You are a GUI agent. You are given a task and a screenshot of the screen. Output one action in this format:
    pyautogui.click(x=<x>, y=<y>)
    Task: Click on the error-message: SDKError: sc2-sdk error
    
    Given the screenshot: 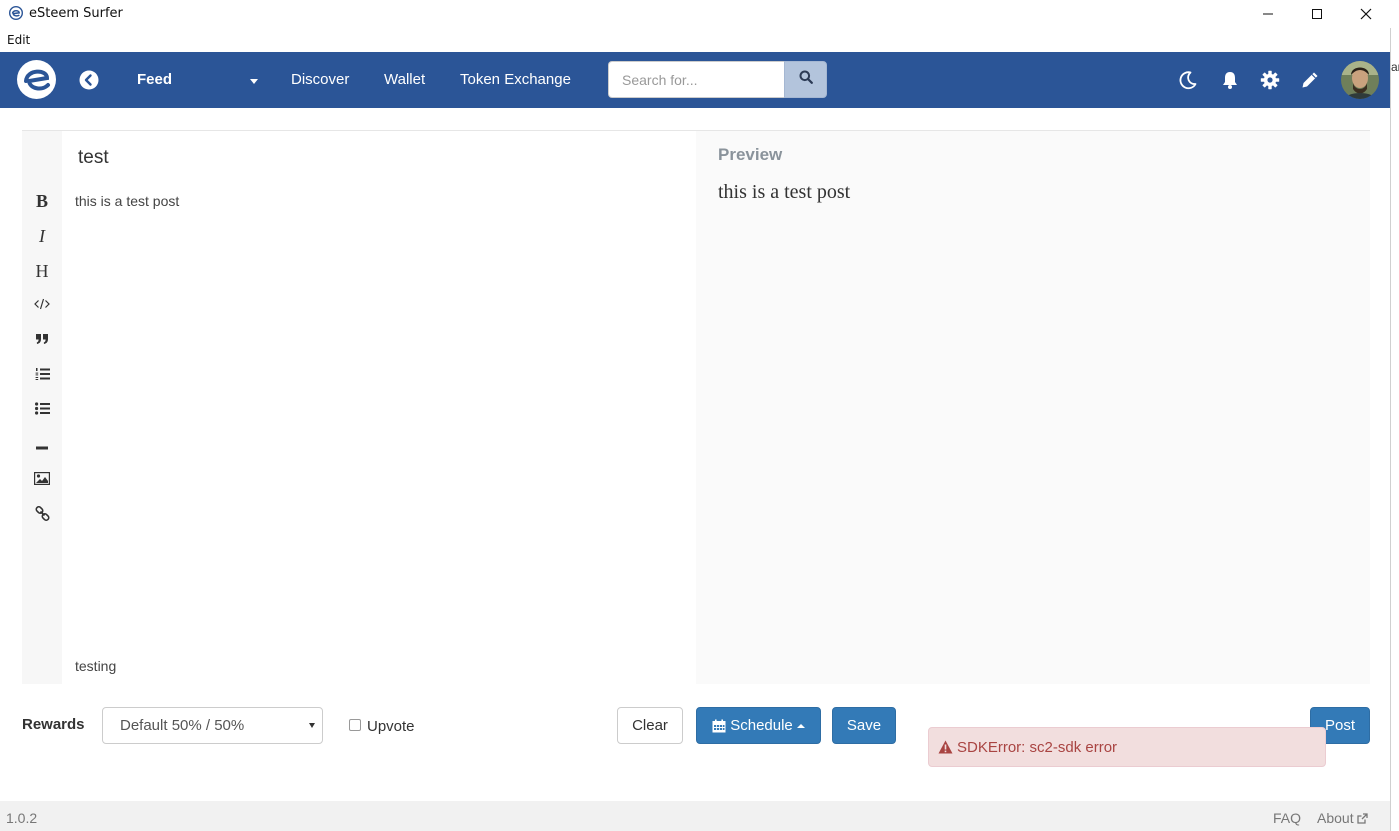 What is the action you would take?
    pyautogui.click(x=1037, y=747)
    